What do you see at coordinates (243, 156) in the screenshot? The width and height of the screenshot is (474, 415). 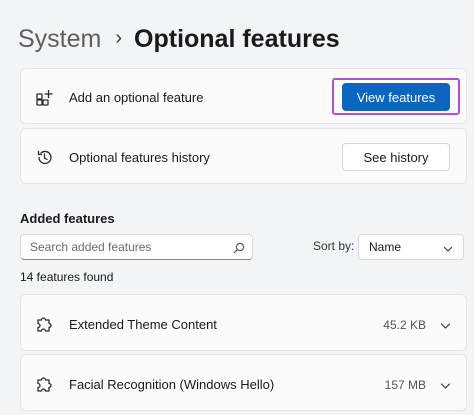 I see `history-card: Optional features history See history` at bounding box center [243, 156].